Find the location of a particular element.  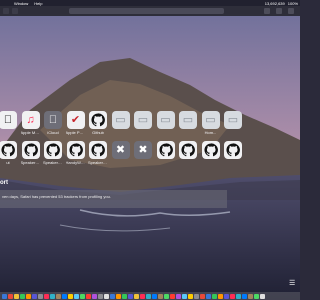

favorite-tile: ut is located at coordinates (9, 153).